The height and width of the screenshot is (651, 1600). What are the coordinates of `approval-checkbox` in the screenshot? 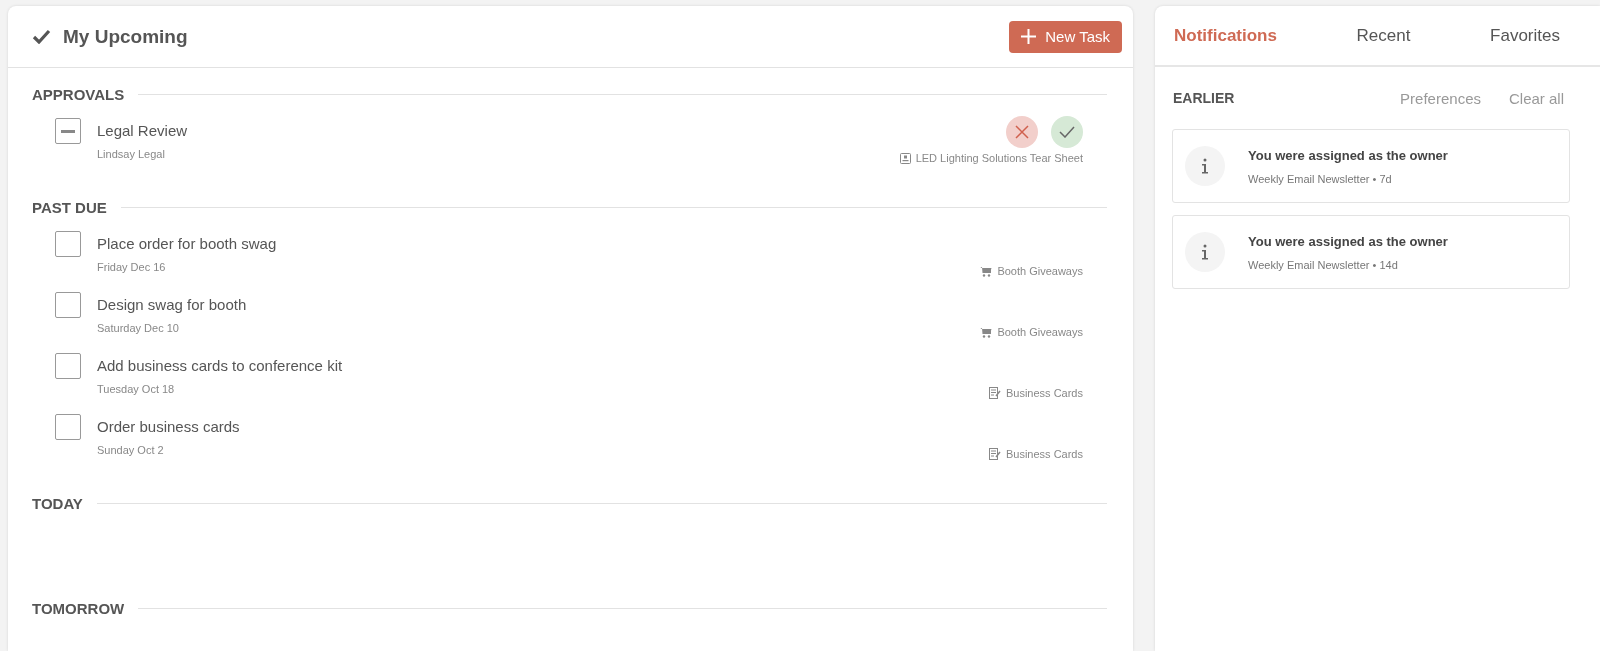 It's located at (68, 131).